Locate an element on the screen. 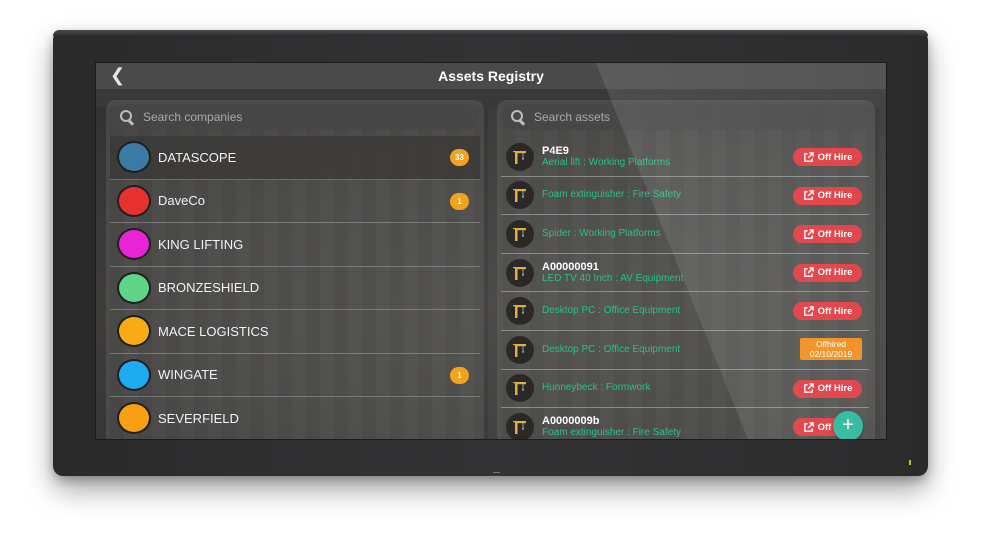 The width and height of the screenshot is (981, 535). company-row: MACE LOGISTICS is located at coordinates (295, 332).